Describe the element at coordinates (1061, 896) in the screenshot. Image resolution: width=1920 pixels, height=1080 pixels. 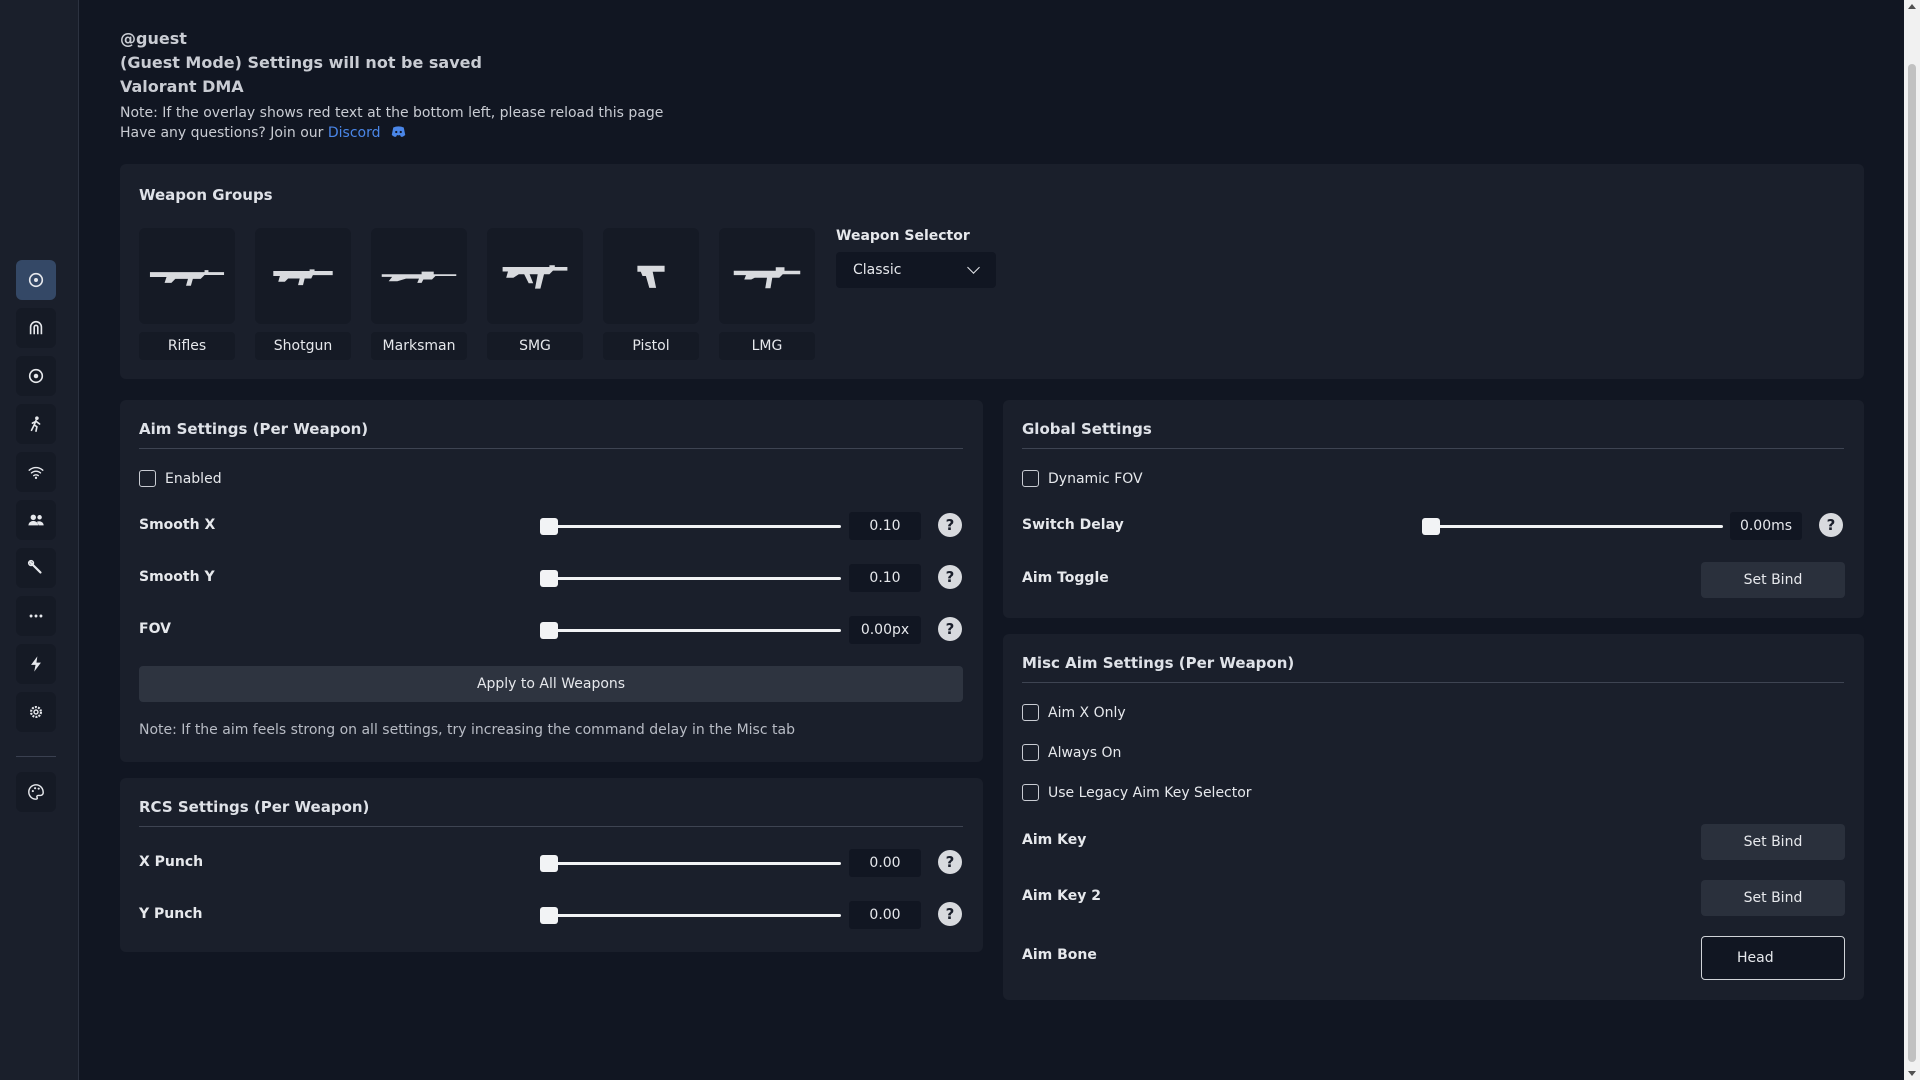
I see `aim-key-2-label: Aim Key 2` at that location.